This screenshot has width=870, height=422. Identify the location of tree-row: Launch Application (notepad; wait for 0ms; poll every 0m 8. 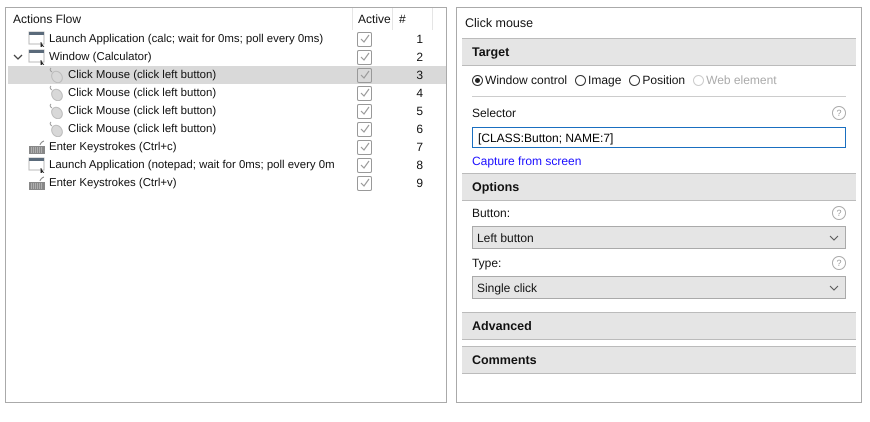
(227, 165).